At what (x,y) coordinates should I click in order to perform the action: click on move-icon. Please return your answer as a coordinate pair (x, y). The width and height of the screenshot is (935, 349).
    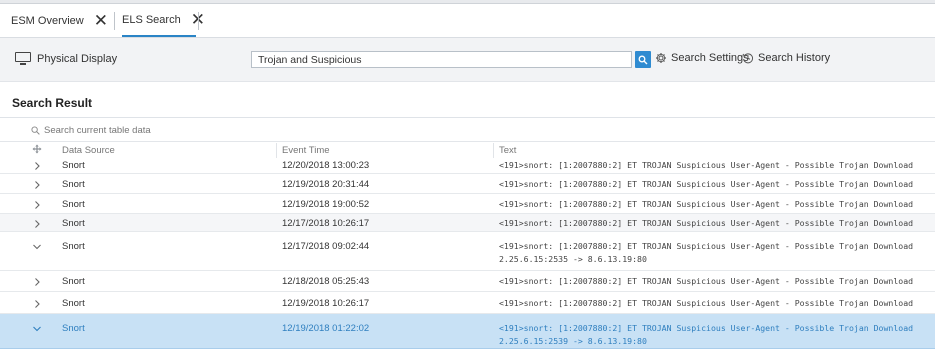
    Looking at the image, I should click on (37, 149).